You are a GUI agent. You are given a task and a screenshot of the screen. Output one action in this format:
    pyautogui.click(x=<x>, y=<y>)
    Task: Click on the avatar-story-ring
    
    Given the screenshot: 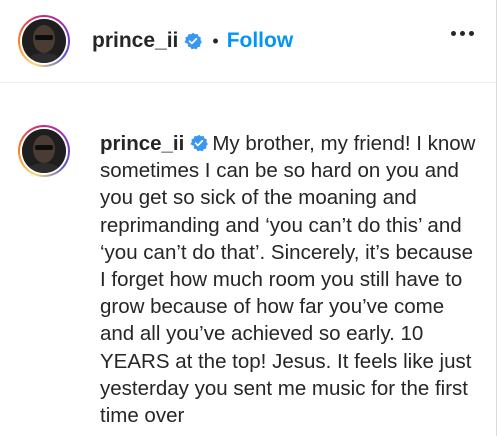 What is the action you would take?
    pyautogui.click(x=44, y=41)
    